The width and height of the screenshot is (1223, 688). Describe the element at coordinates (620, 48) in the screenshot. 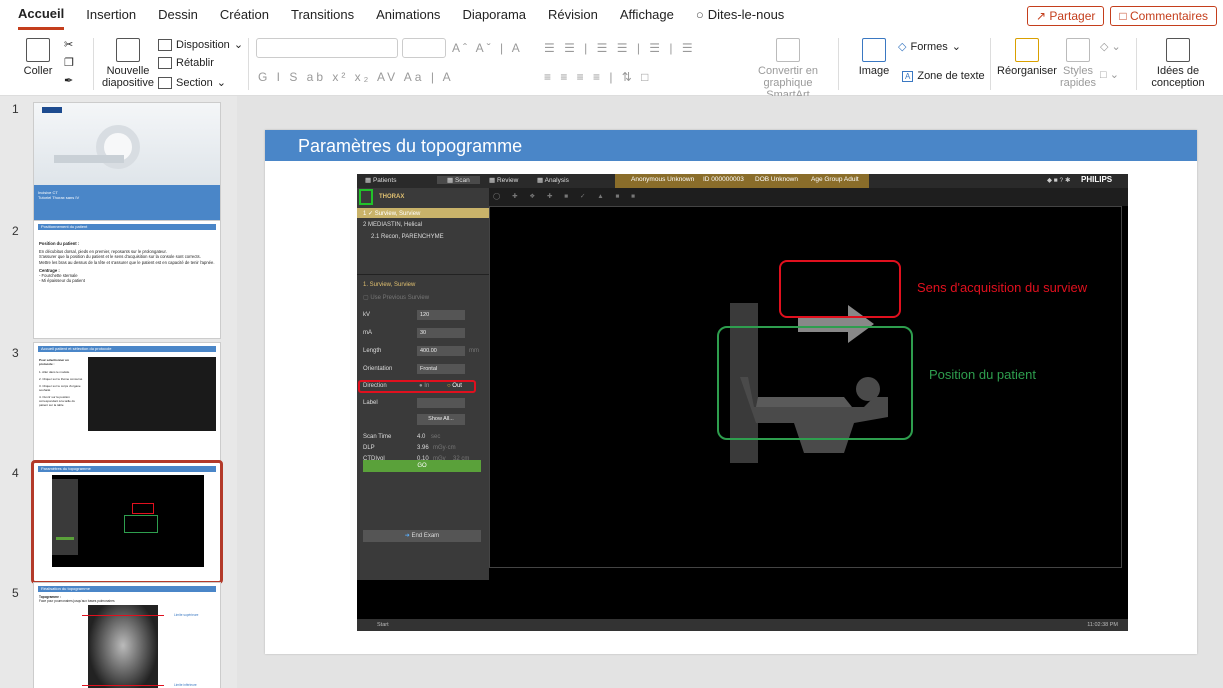

I see `paragraph-buttons: ☰ ☰ | ☰ ☰ | ☰ | ☰` at that location.